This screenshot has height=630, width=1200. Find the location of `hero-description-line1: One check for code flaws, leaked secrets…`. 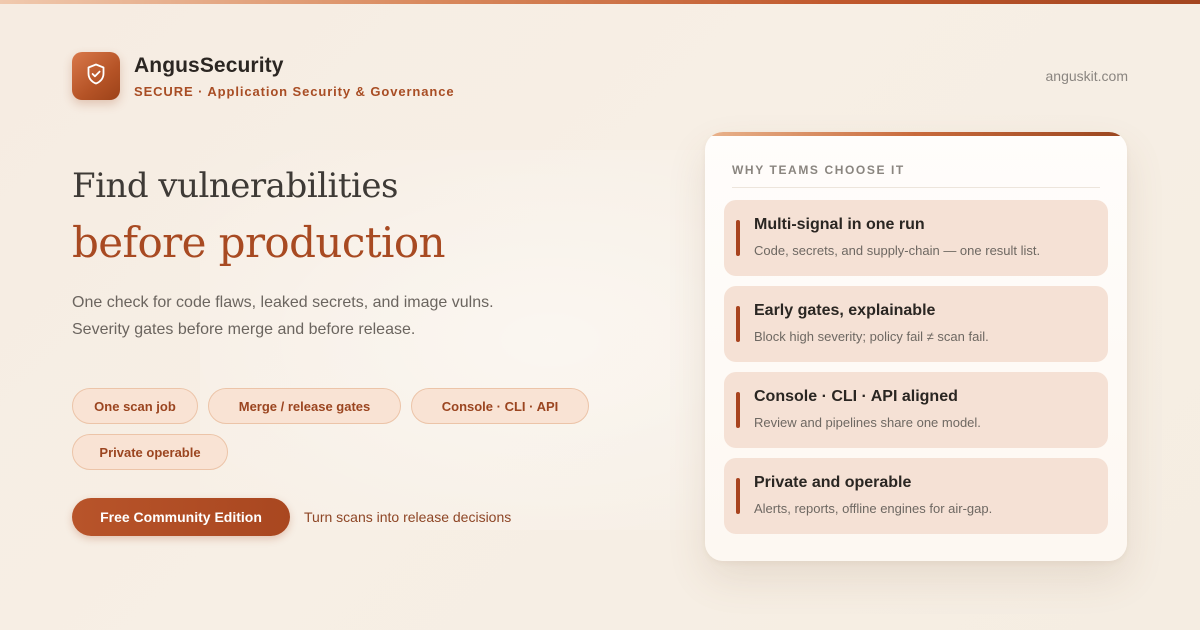

hero-description-line1: One check for code flaws, leaked secrets… is located at coordinates (283, 302).